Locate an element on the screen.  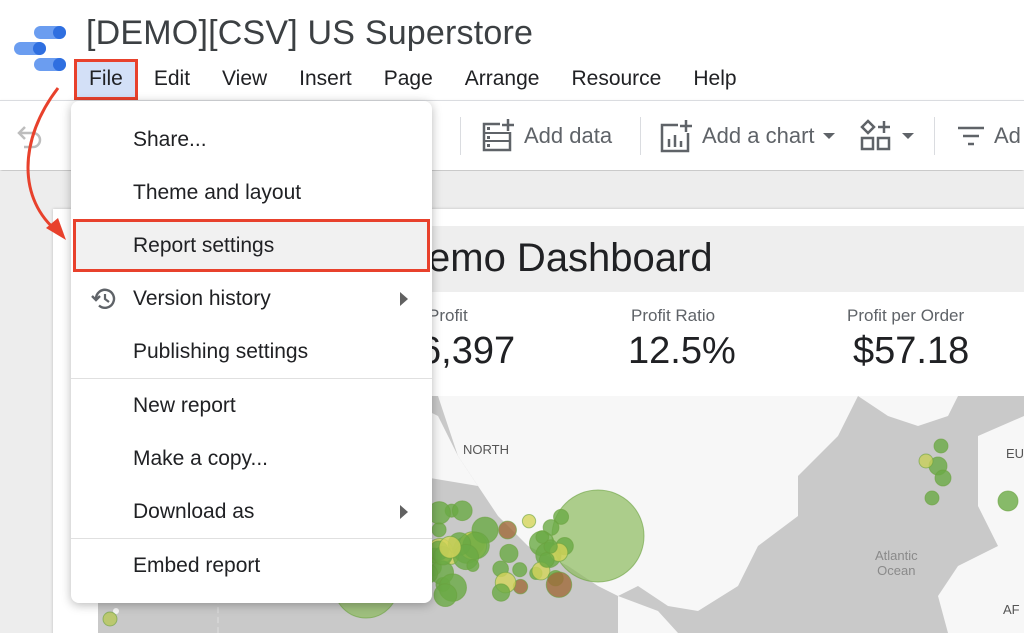
filter-icon is located at coordinates (971, 136).